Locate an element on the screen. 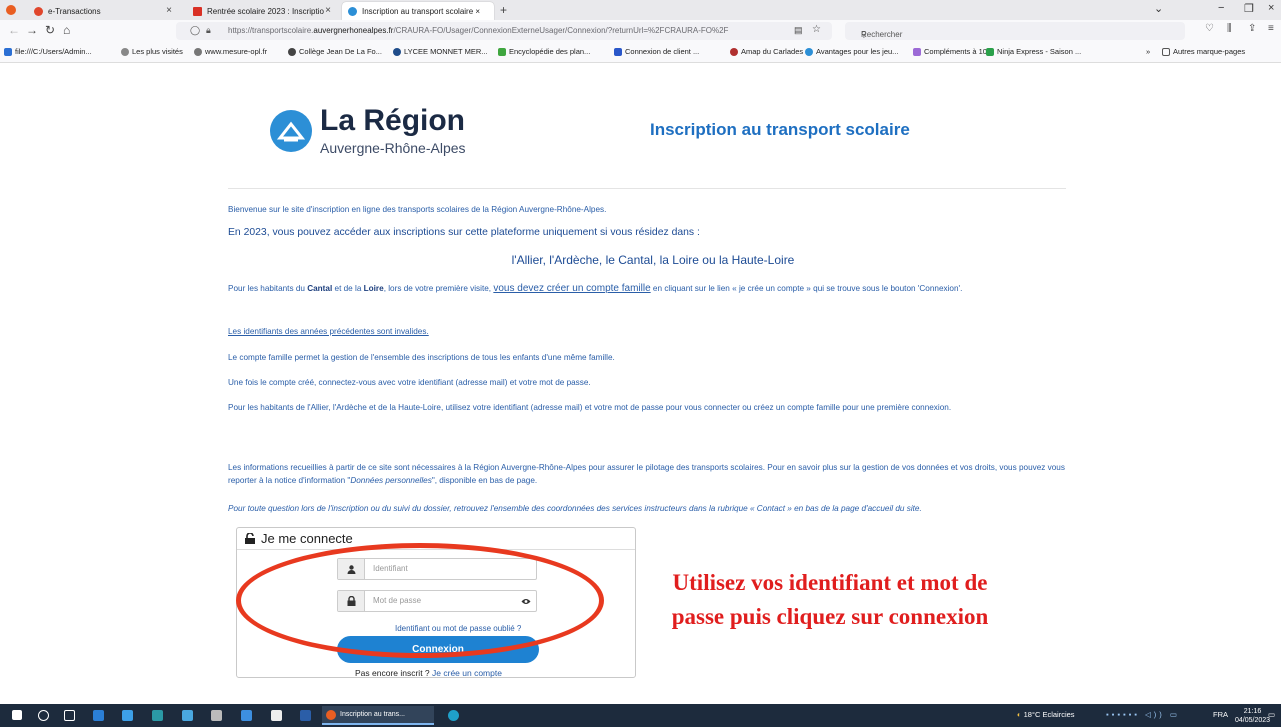 Image resolution: width=1281 pixels, height=727 pixels. logo-subtitle: Auvergne-Rhône-Alpes is located at coordinates (393, 148).